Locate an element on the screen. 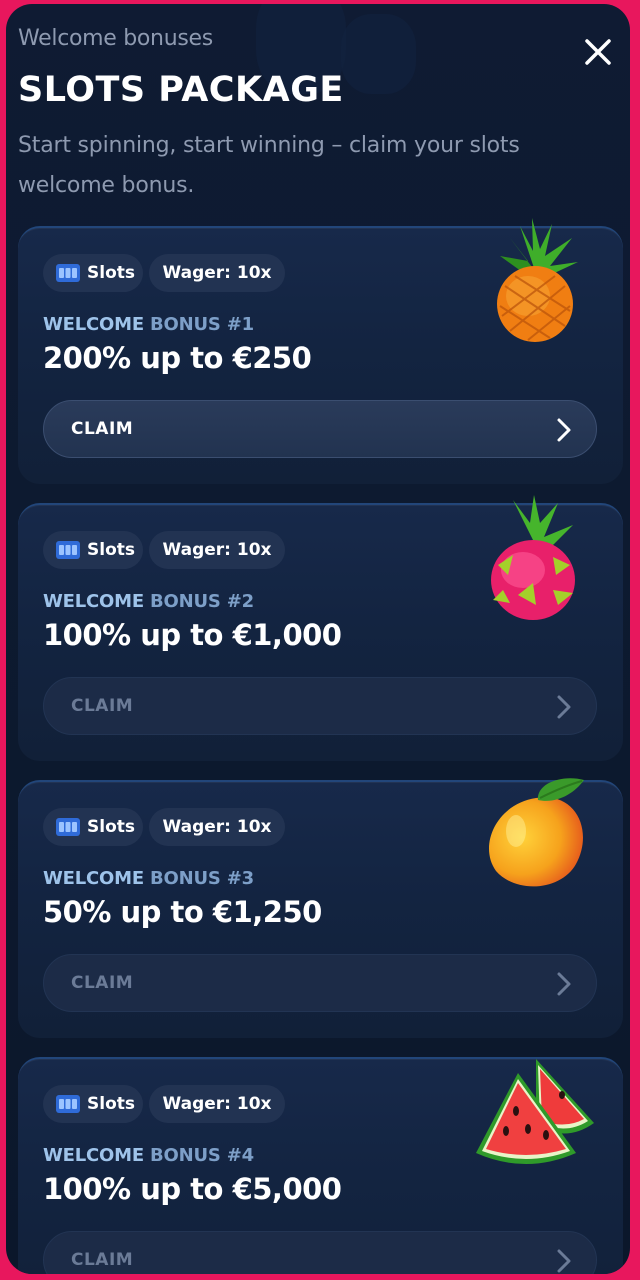  background-decoration is located at coordinates (378, 54).